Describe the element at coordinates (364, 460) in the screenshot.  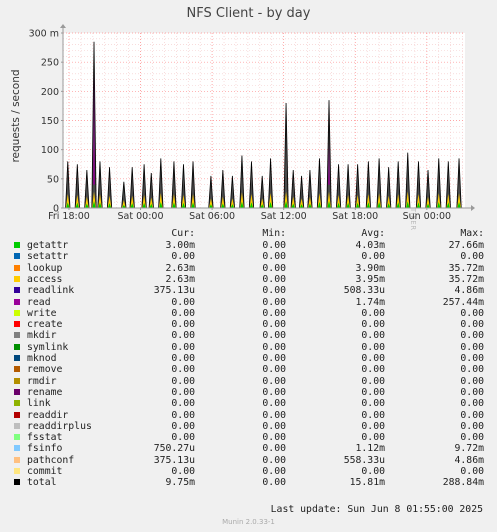
I see `legend-avg: 558.33u` at that location.